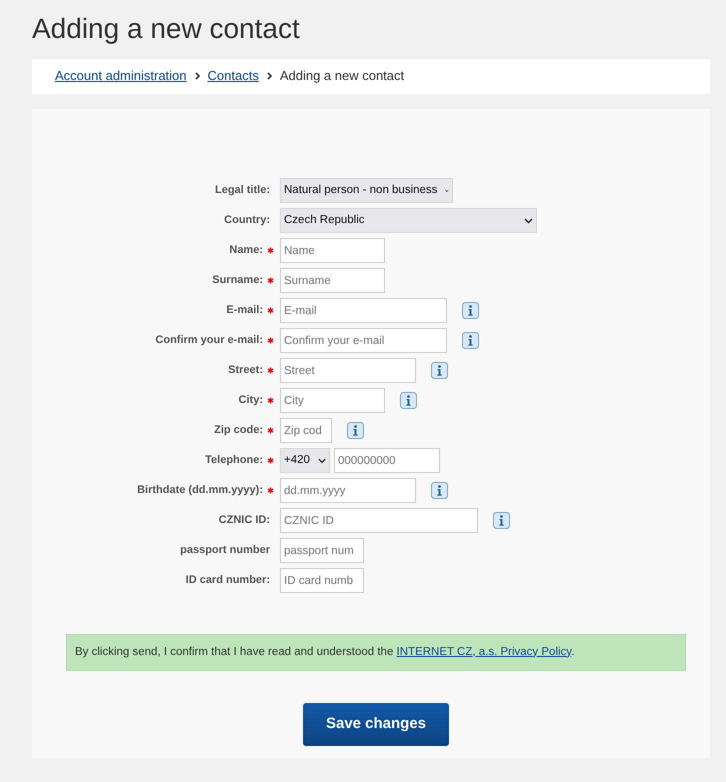 The image size is (726, 782). What do you see at coordinates (348, 371) in the screenshot?
I see `input-field: Street` at bounding box center [348, 371].